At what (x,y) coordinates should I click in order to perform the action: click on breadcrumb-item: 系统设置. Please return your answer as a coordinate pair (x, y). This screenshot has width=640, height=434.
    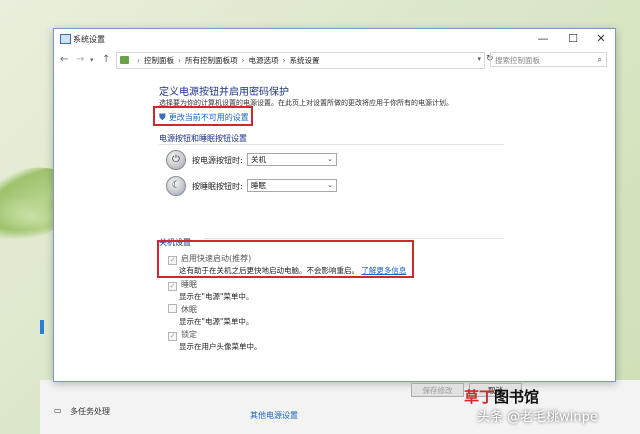
    Looking at the image, I should click on (305, 60).